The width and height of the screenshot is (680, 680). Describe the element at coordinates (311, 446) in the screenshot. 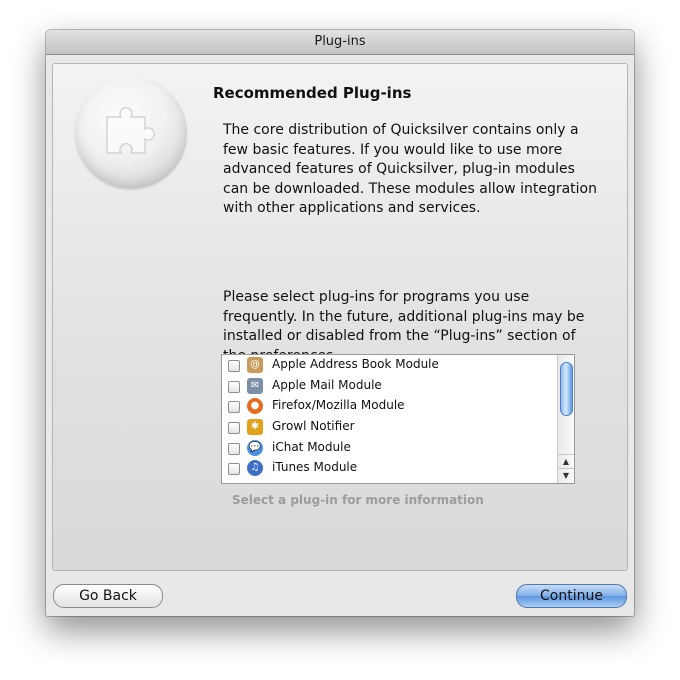

I see `plugin-label: iChat Module` at that location.